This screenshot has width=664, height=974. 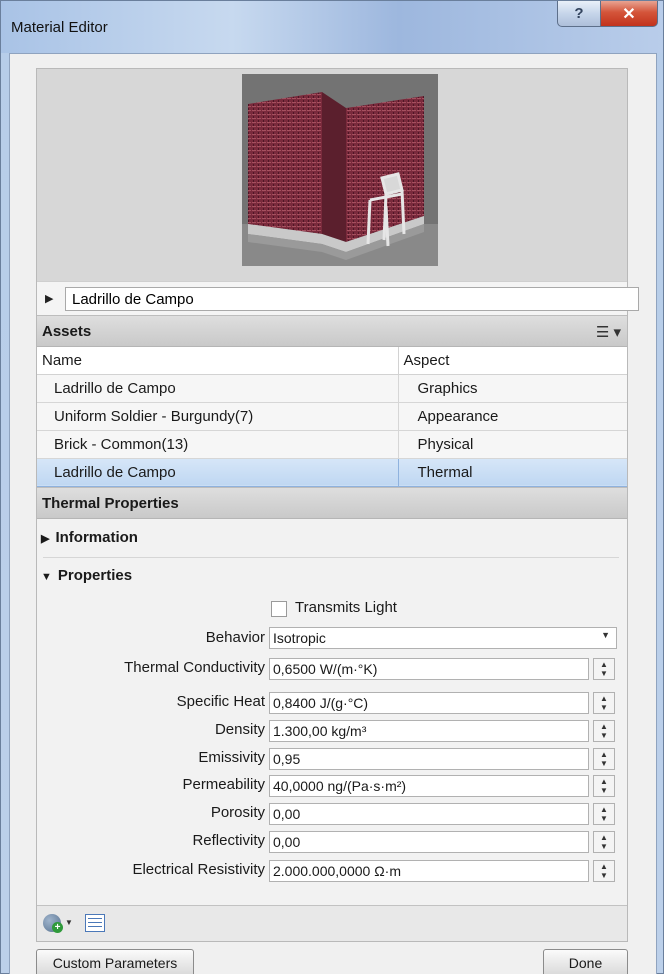 What do you see at coordinates (299, 637) in the screenshot?
I see `behavior-value: Isotropic` at bounding box center [299, 637].